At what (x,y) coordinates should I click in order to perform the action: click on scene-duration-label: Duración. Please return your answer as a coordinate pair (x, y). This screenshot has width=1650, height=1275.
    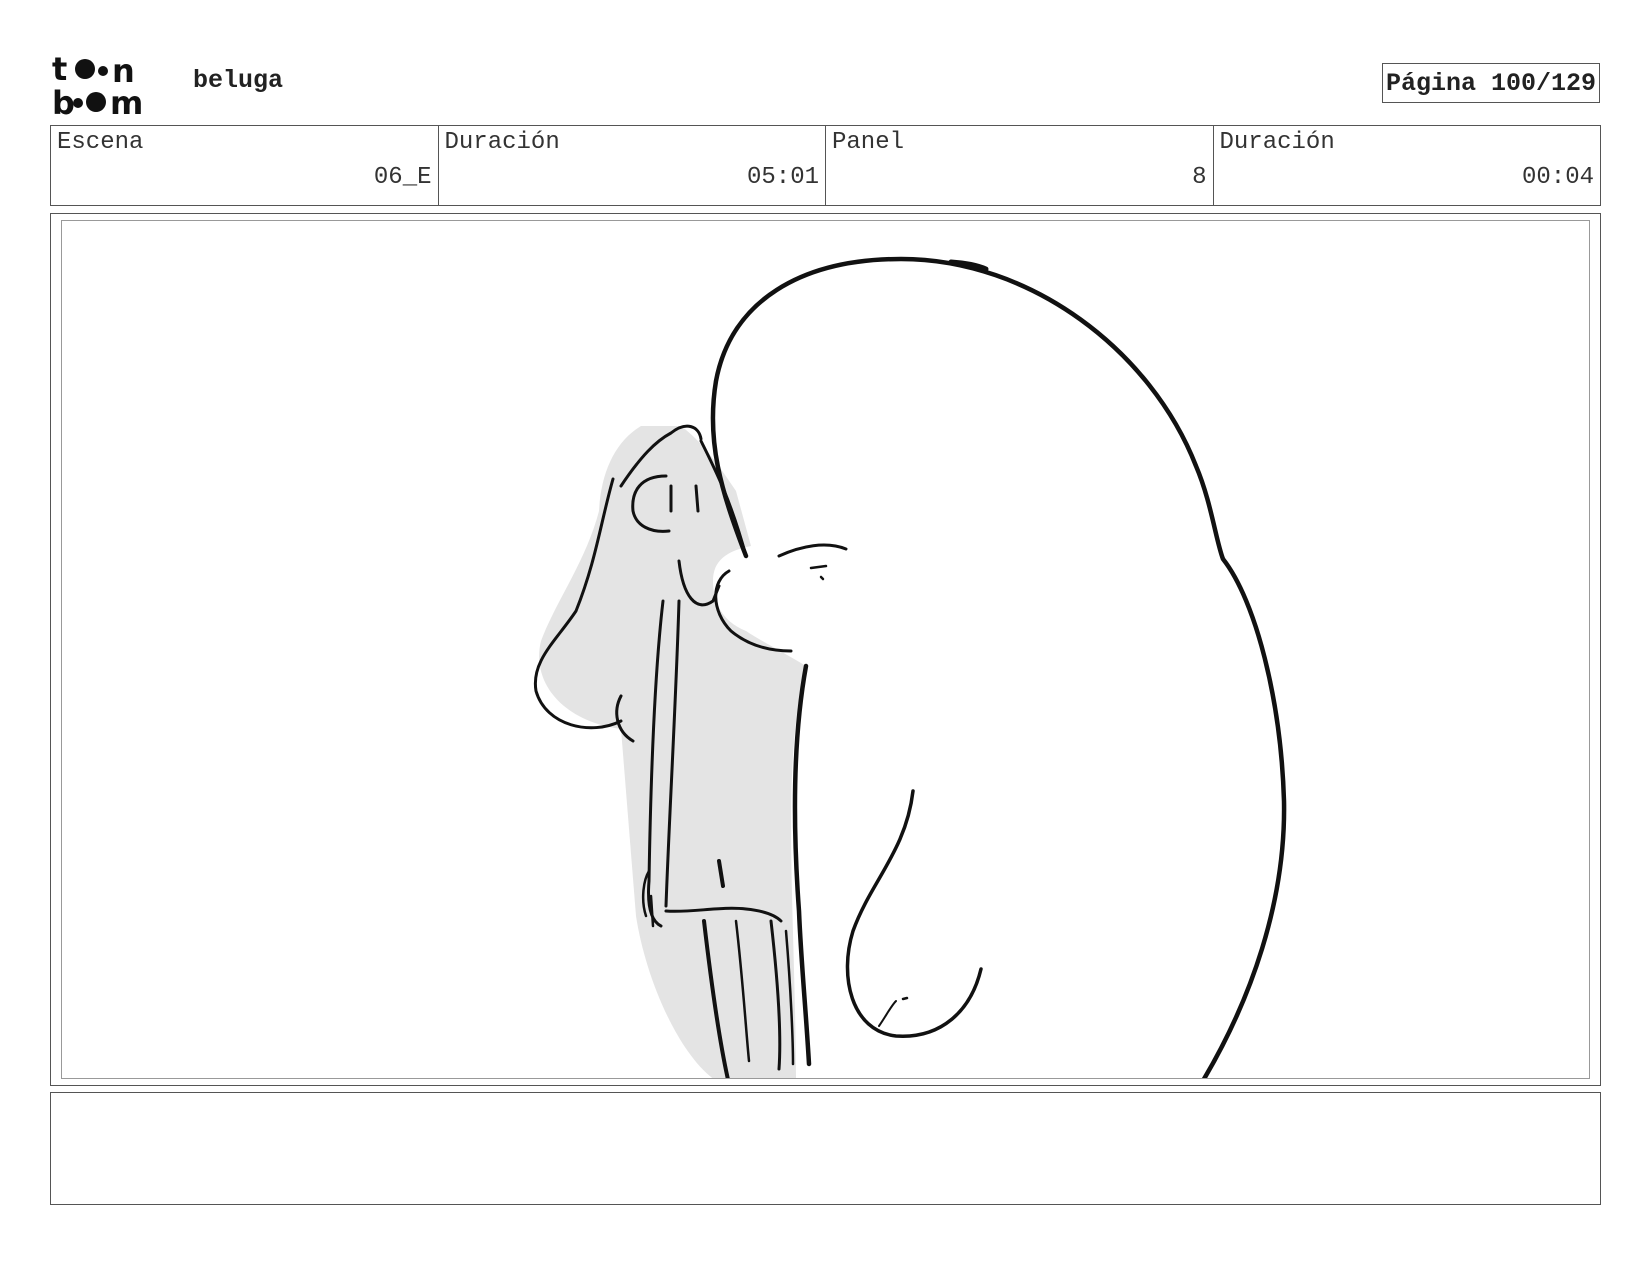
    Looking at the image, I should click on (502, 142).